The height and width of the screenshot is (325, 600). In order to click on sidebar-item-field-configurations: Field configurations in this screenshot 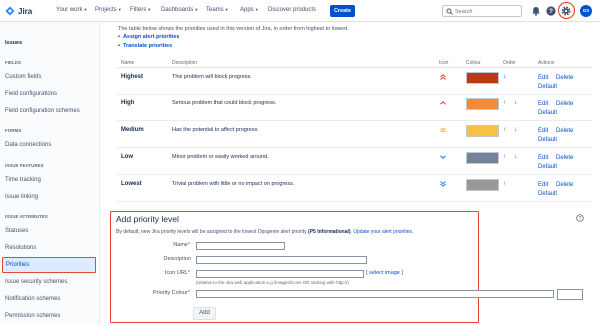, I will do `click(31, 94)`.